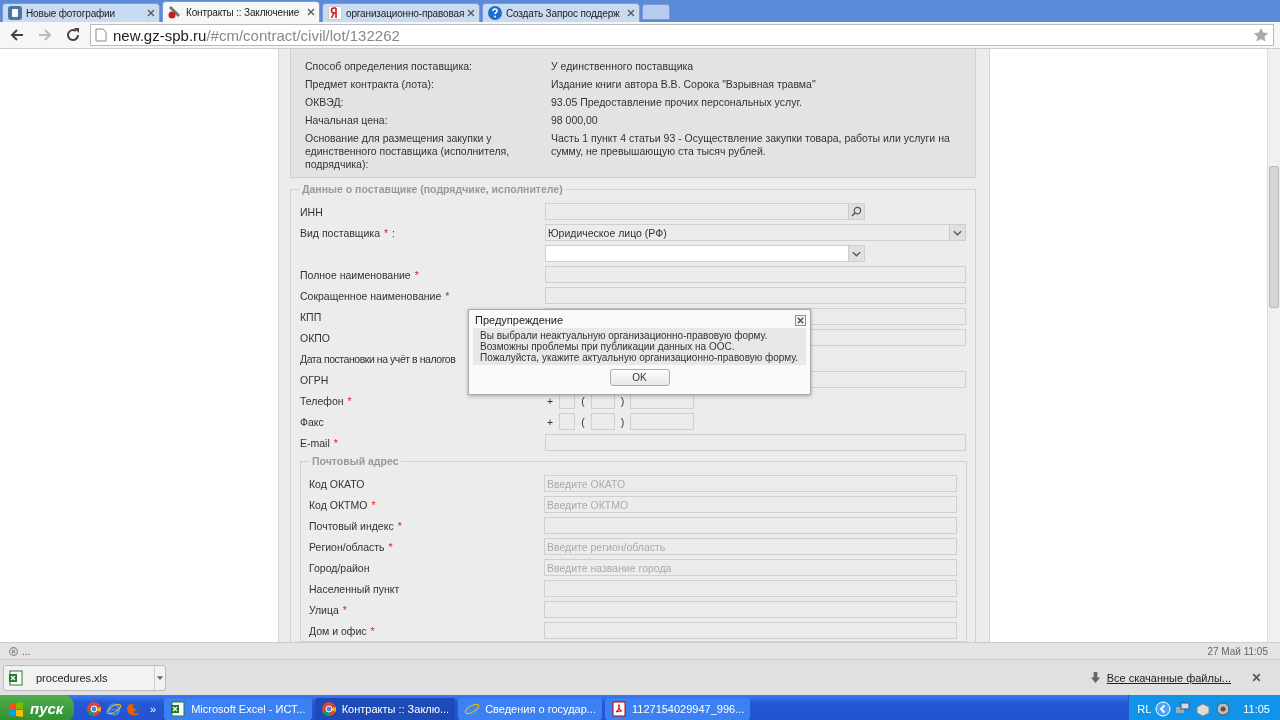 The height and width of the screenshot is (720, 1280). Describe the element at coordinates (750, 567) in the screenshot. I see `text-field: Введите название города` at that location.